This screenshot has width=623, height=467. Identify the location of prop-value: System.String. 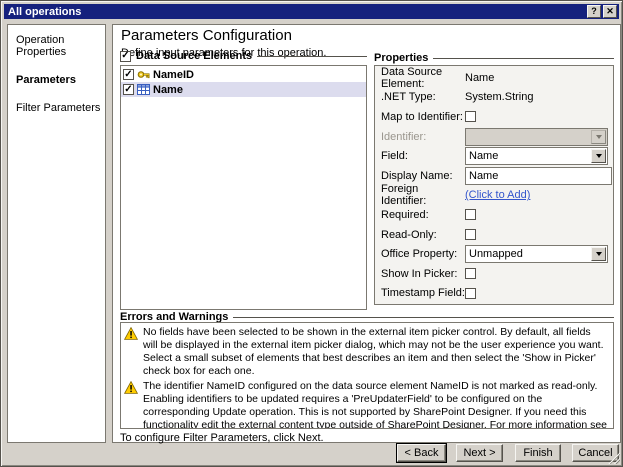
(499, 97).